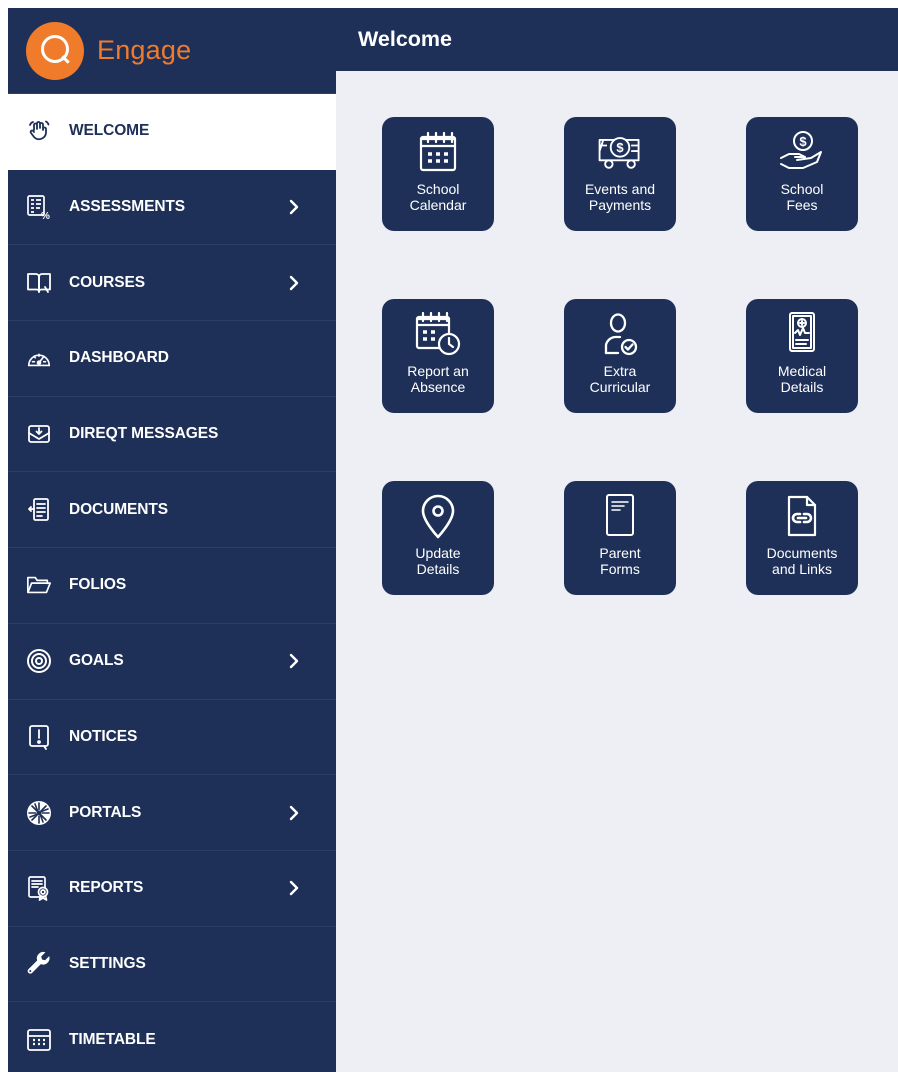 This screenshot has width=898, height=1072. I want to click on sidebar-item-label: GOALS, so click(96, 661).